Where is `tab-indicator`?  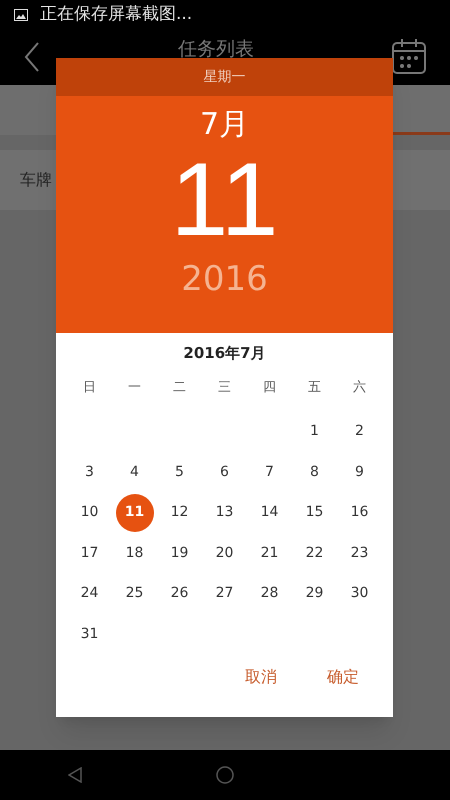
tab-indicator is located at coordinates (420, 133).